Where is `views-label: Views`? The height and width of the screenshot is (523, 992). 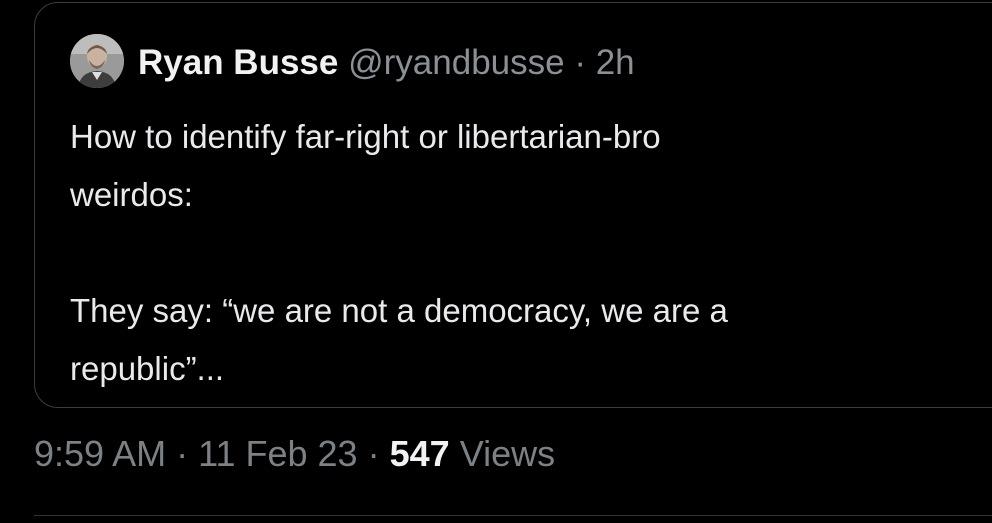 views-label: Views is located at coordinates (507, 453).